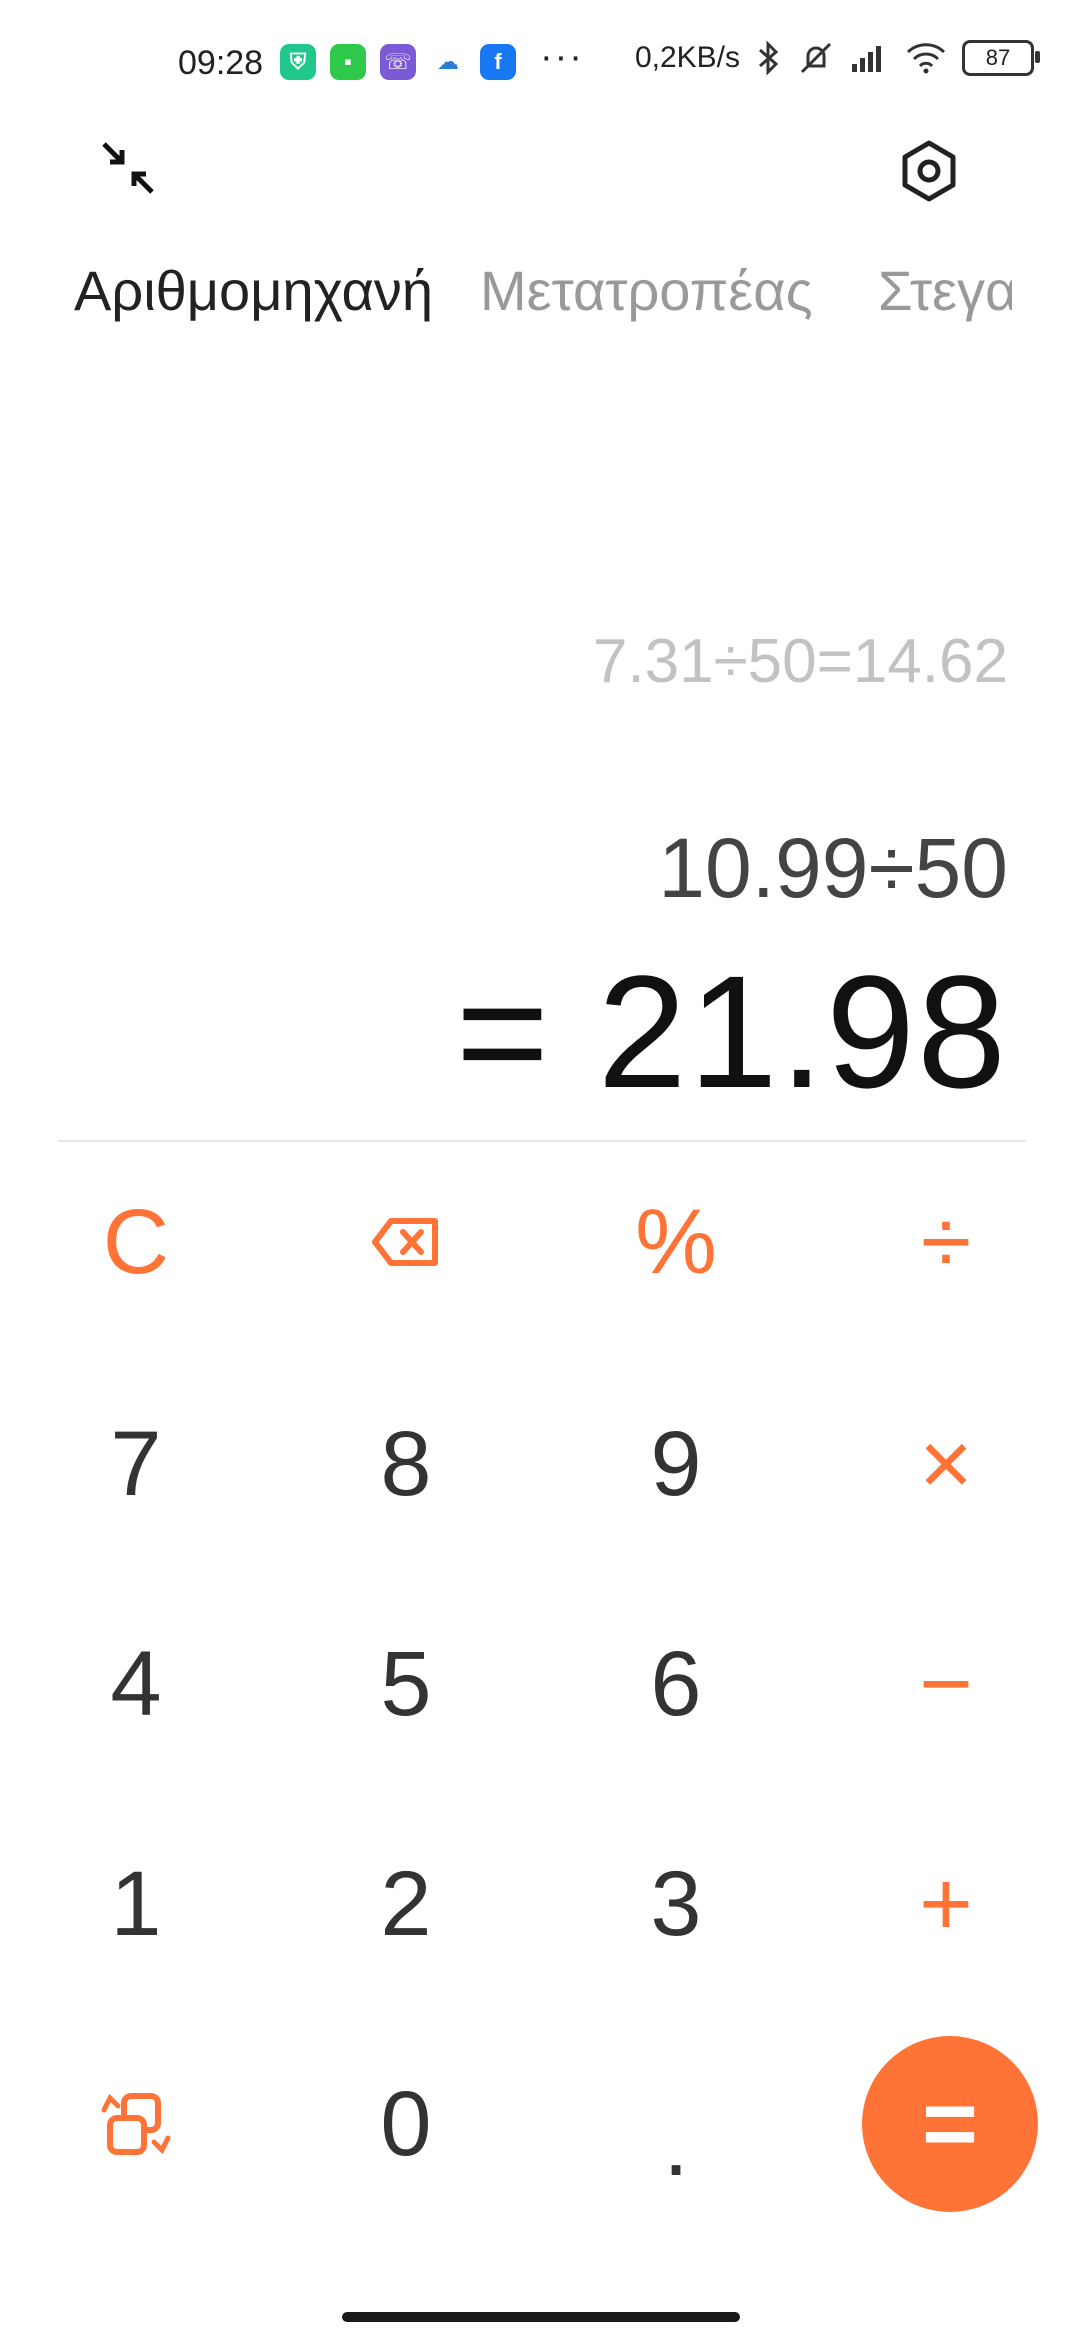  What do you see at coordinates (769, 58) in the screenshot?
I see `bluetooth-icon` at bounding box center [769, 58].